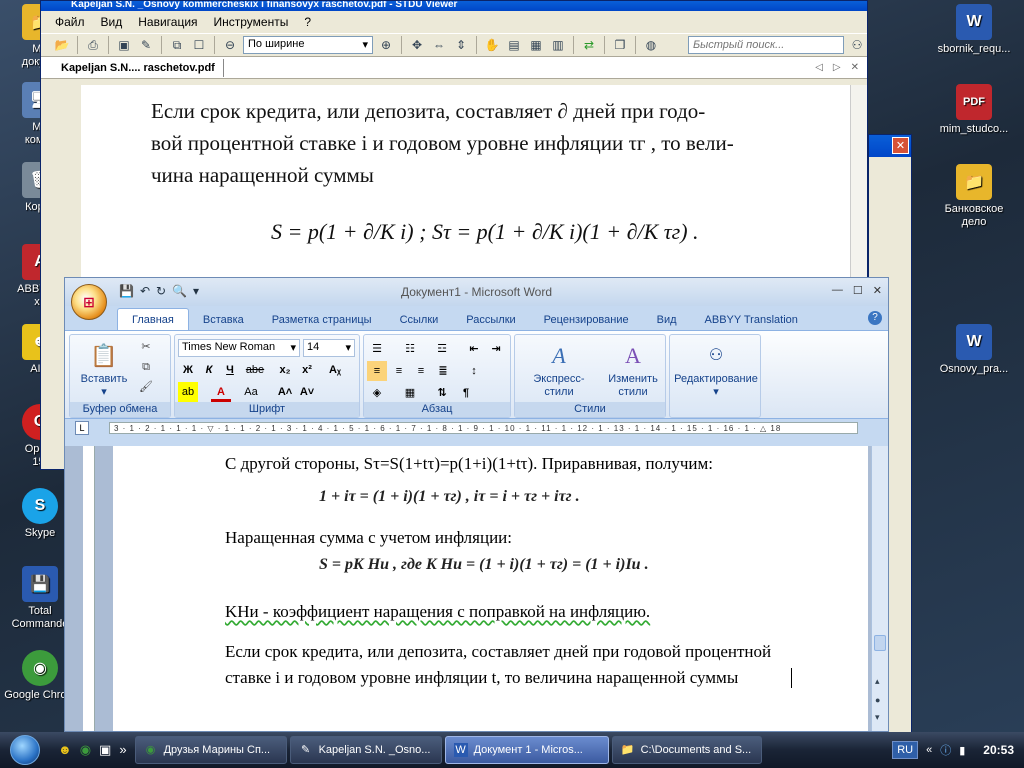 This screenshot has width=1024, height=768. I want to click on sort-icon: ⇅, so click(442, 393).